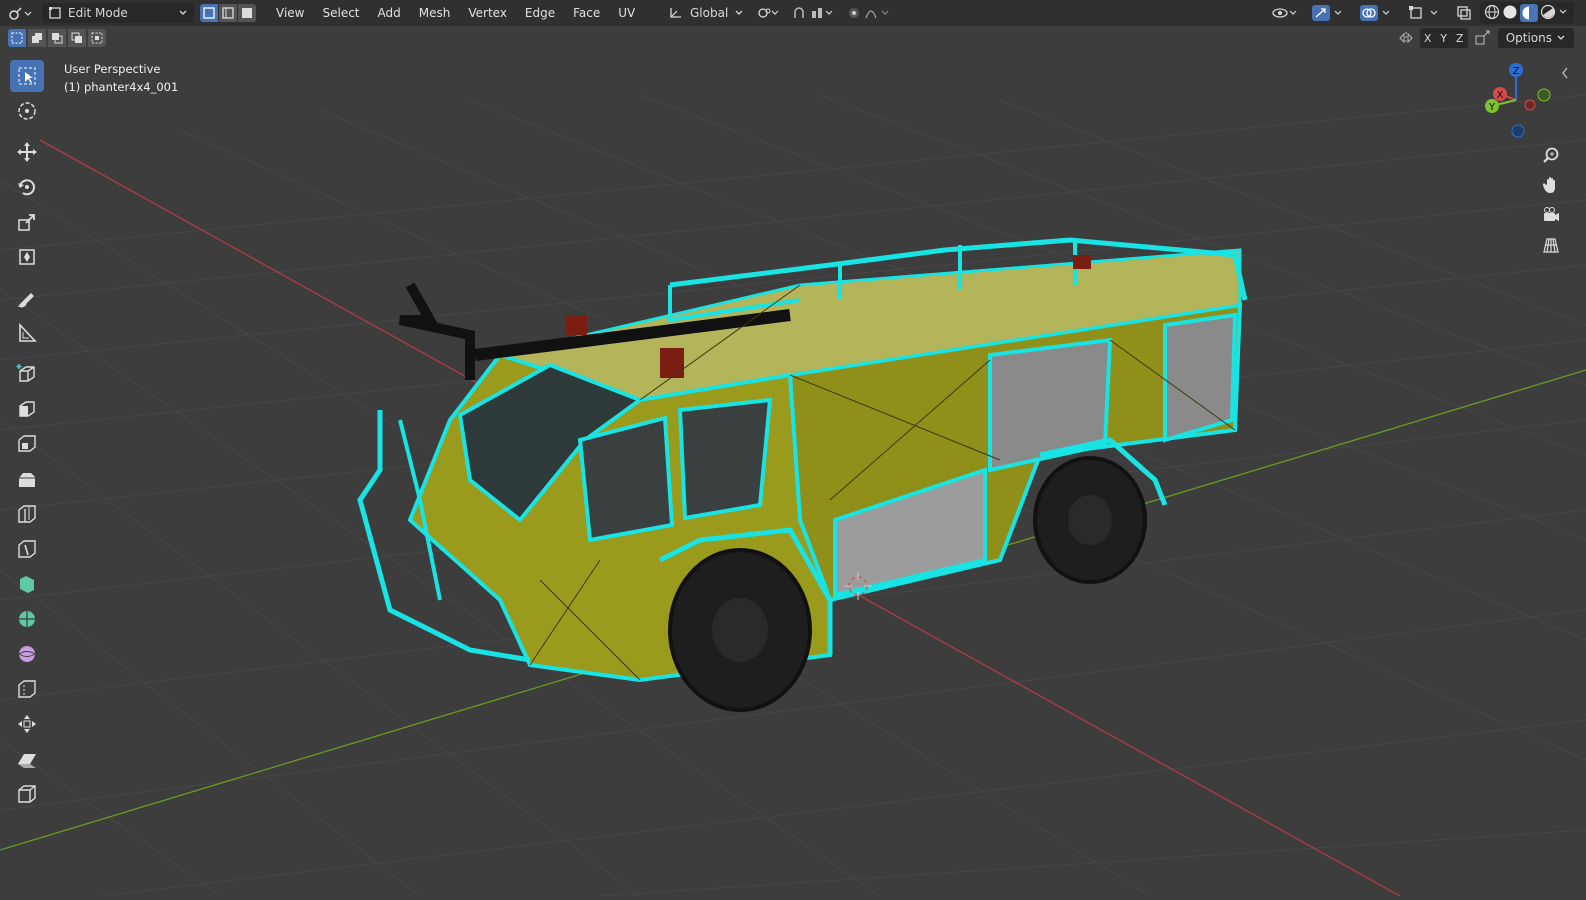 This screenshot has height=900, width=1586. I want to click on rotate-tool, so click(27, 187).